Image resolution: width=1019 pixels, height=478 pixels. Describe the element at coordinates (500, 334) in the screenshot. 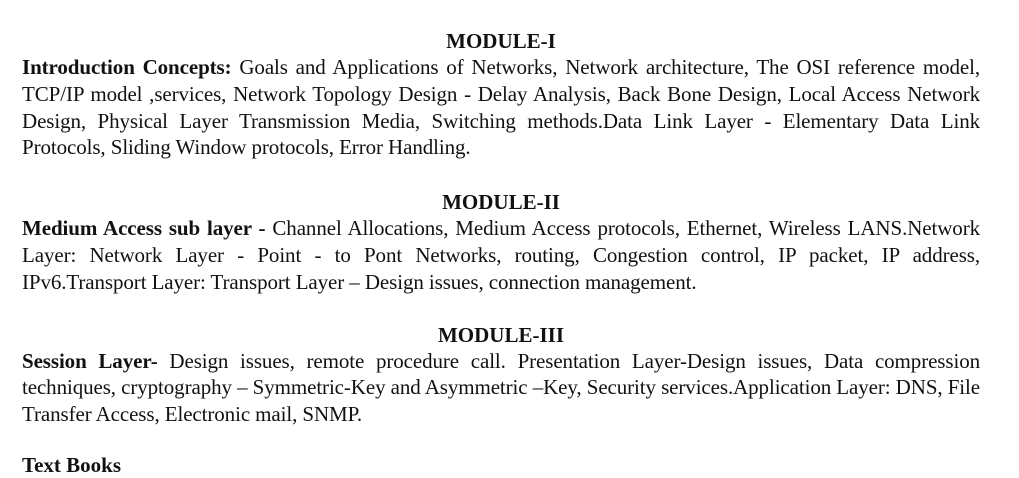

I see `module-3-title: MODULE-III` at that location.